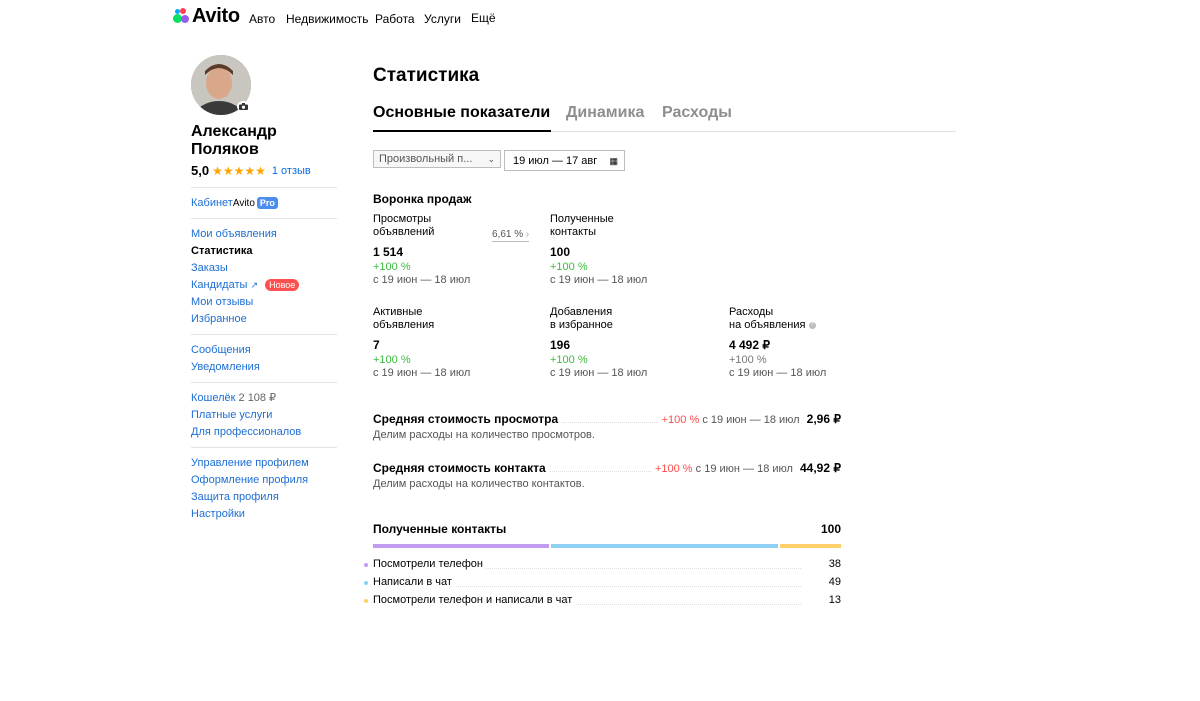 The image size is (1200, 701). What do you see at coordinates (221, 350) in the screenshot?
I see `sidebar-item-messages: Сообщения` at bounding box center [221, 350].